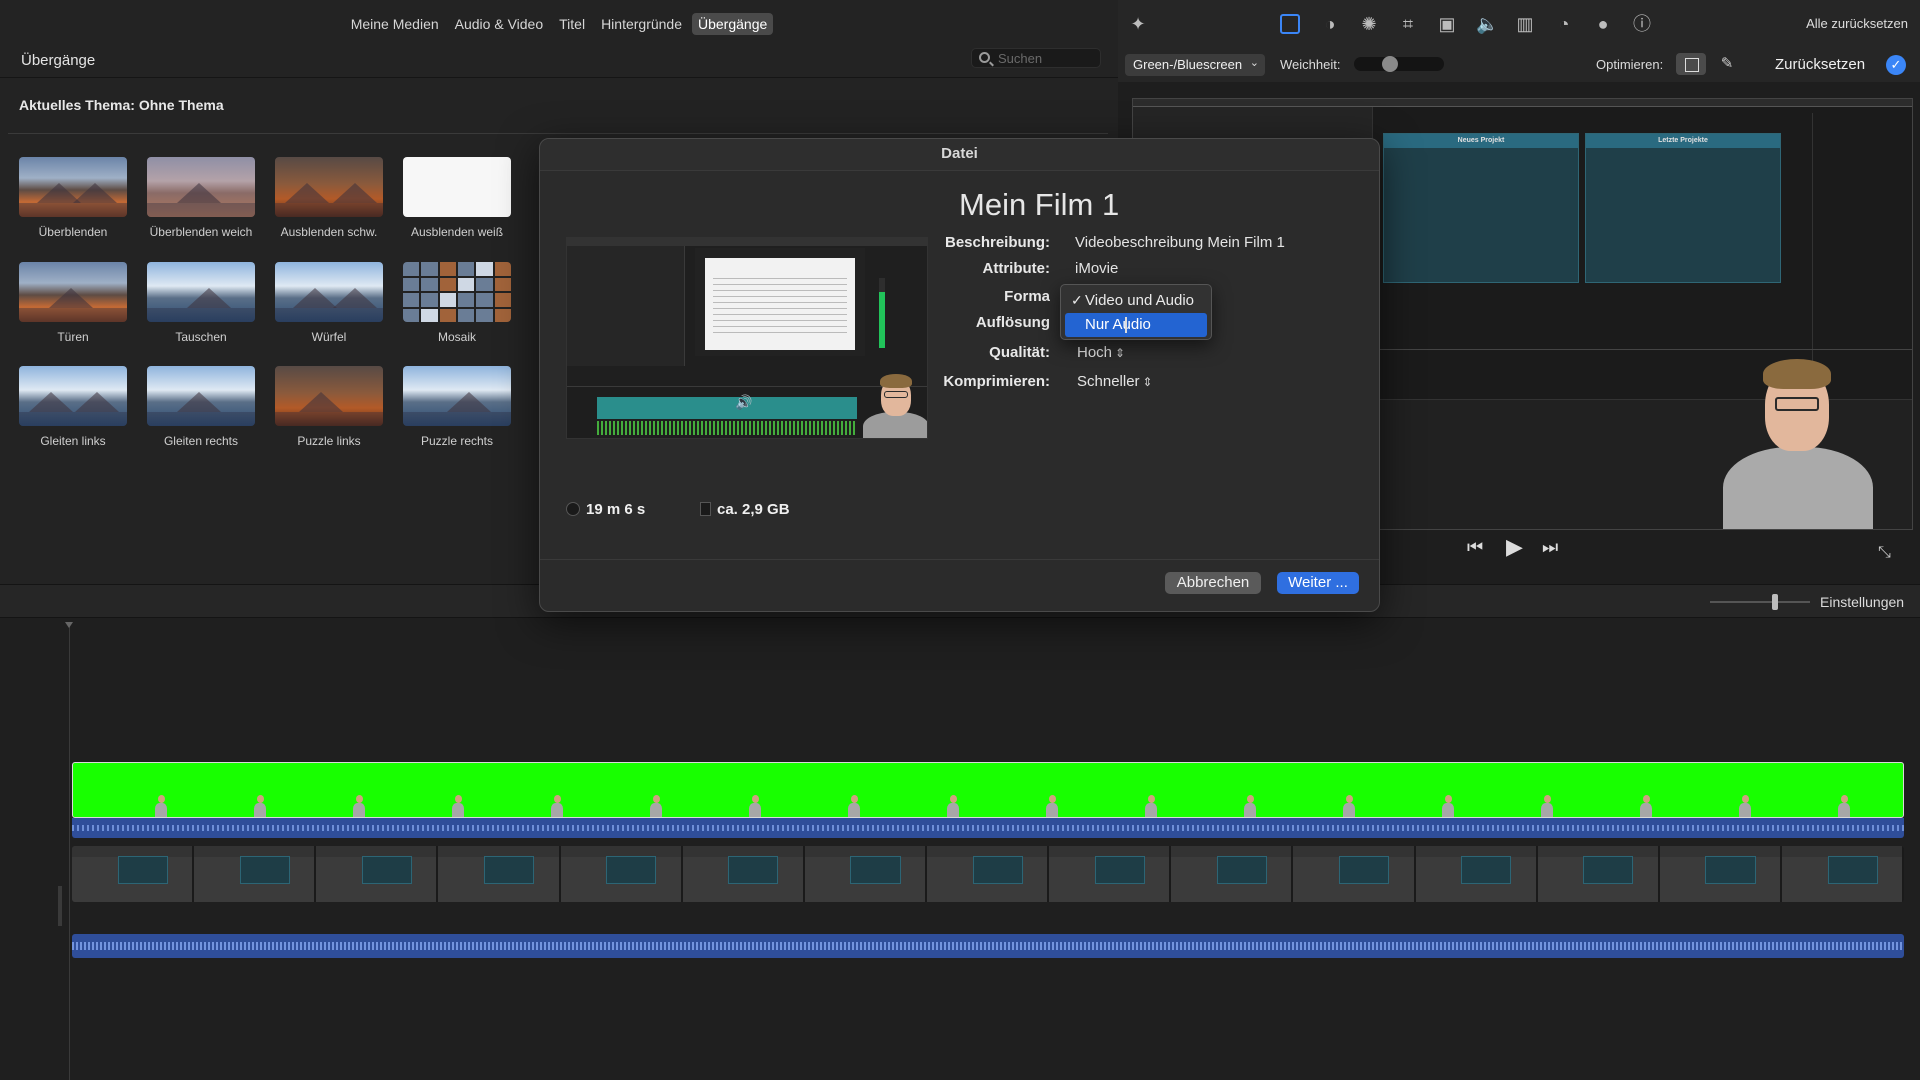  I want to click on transition-label: Gleiten links, so click(73, 441).